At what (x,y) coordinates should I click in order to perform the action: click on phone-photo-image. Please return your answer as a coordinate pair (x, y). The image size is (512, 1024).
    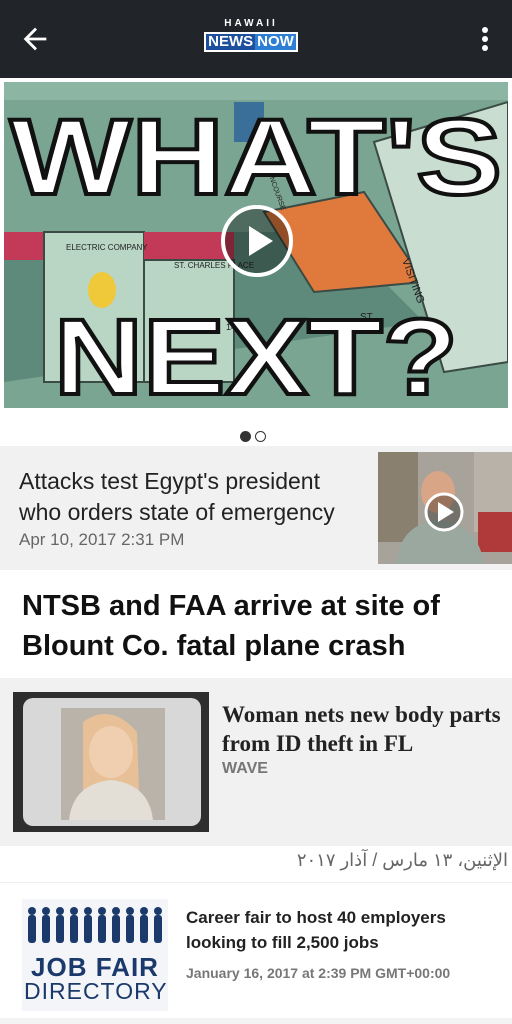
    Looking at the image, I should click on (111, 762).